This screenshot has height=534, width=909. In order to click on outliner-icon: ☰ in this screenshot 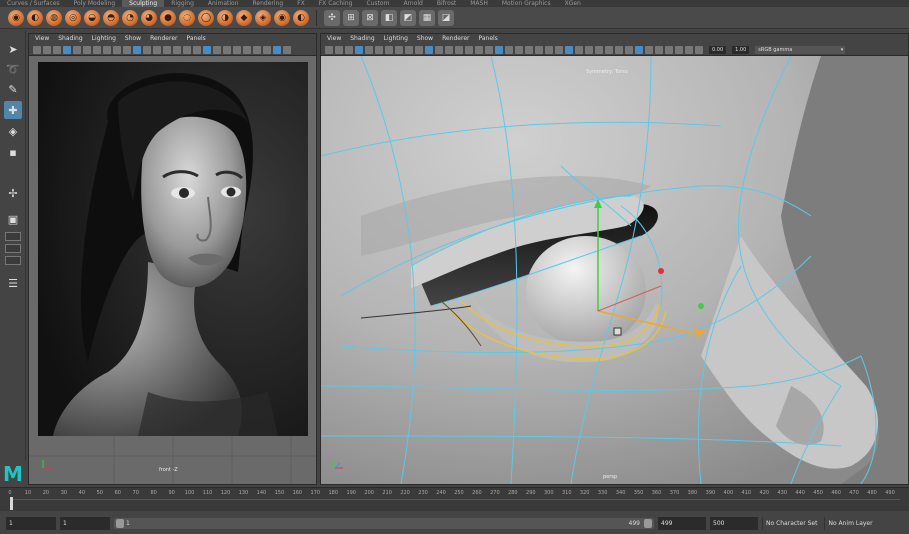, I will do `click(13, 283)`.